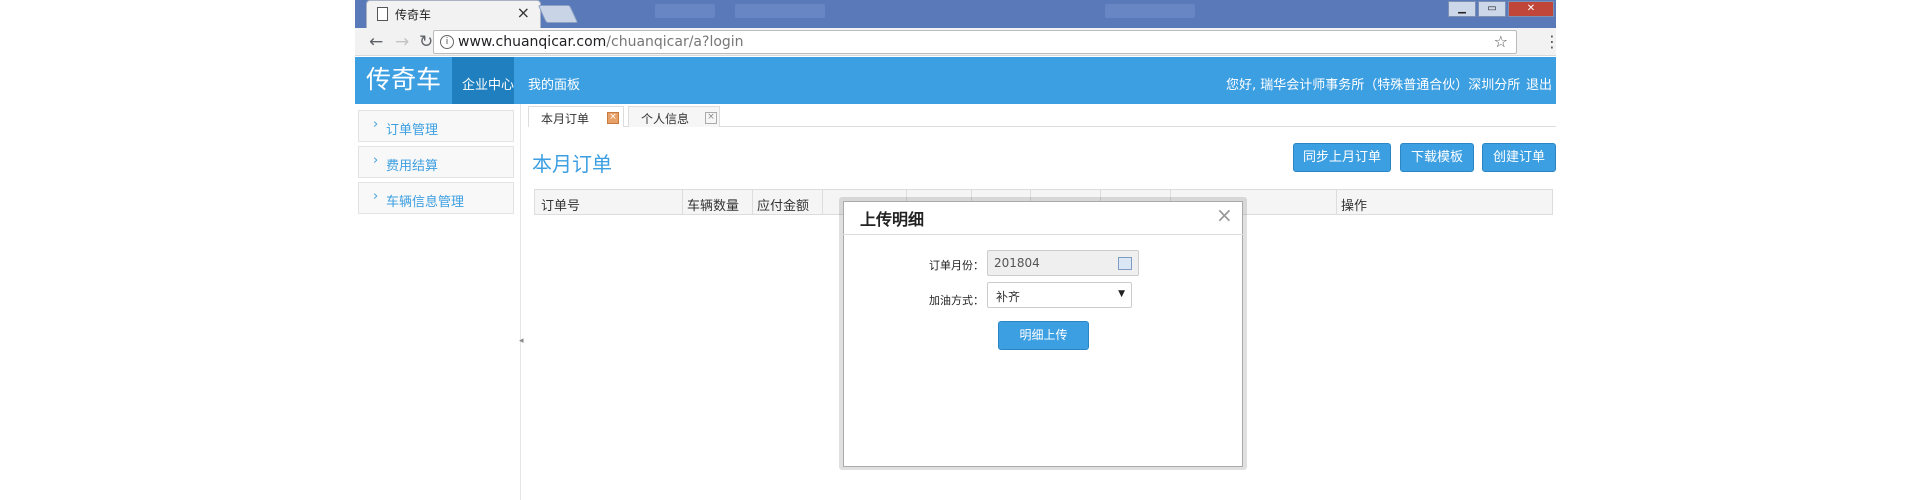  What do you see at coordinates (1008, 297) in the screenshot?
I see `refuel-method-value: 补齐` at bounding box center [1008, 297].